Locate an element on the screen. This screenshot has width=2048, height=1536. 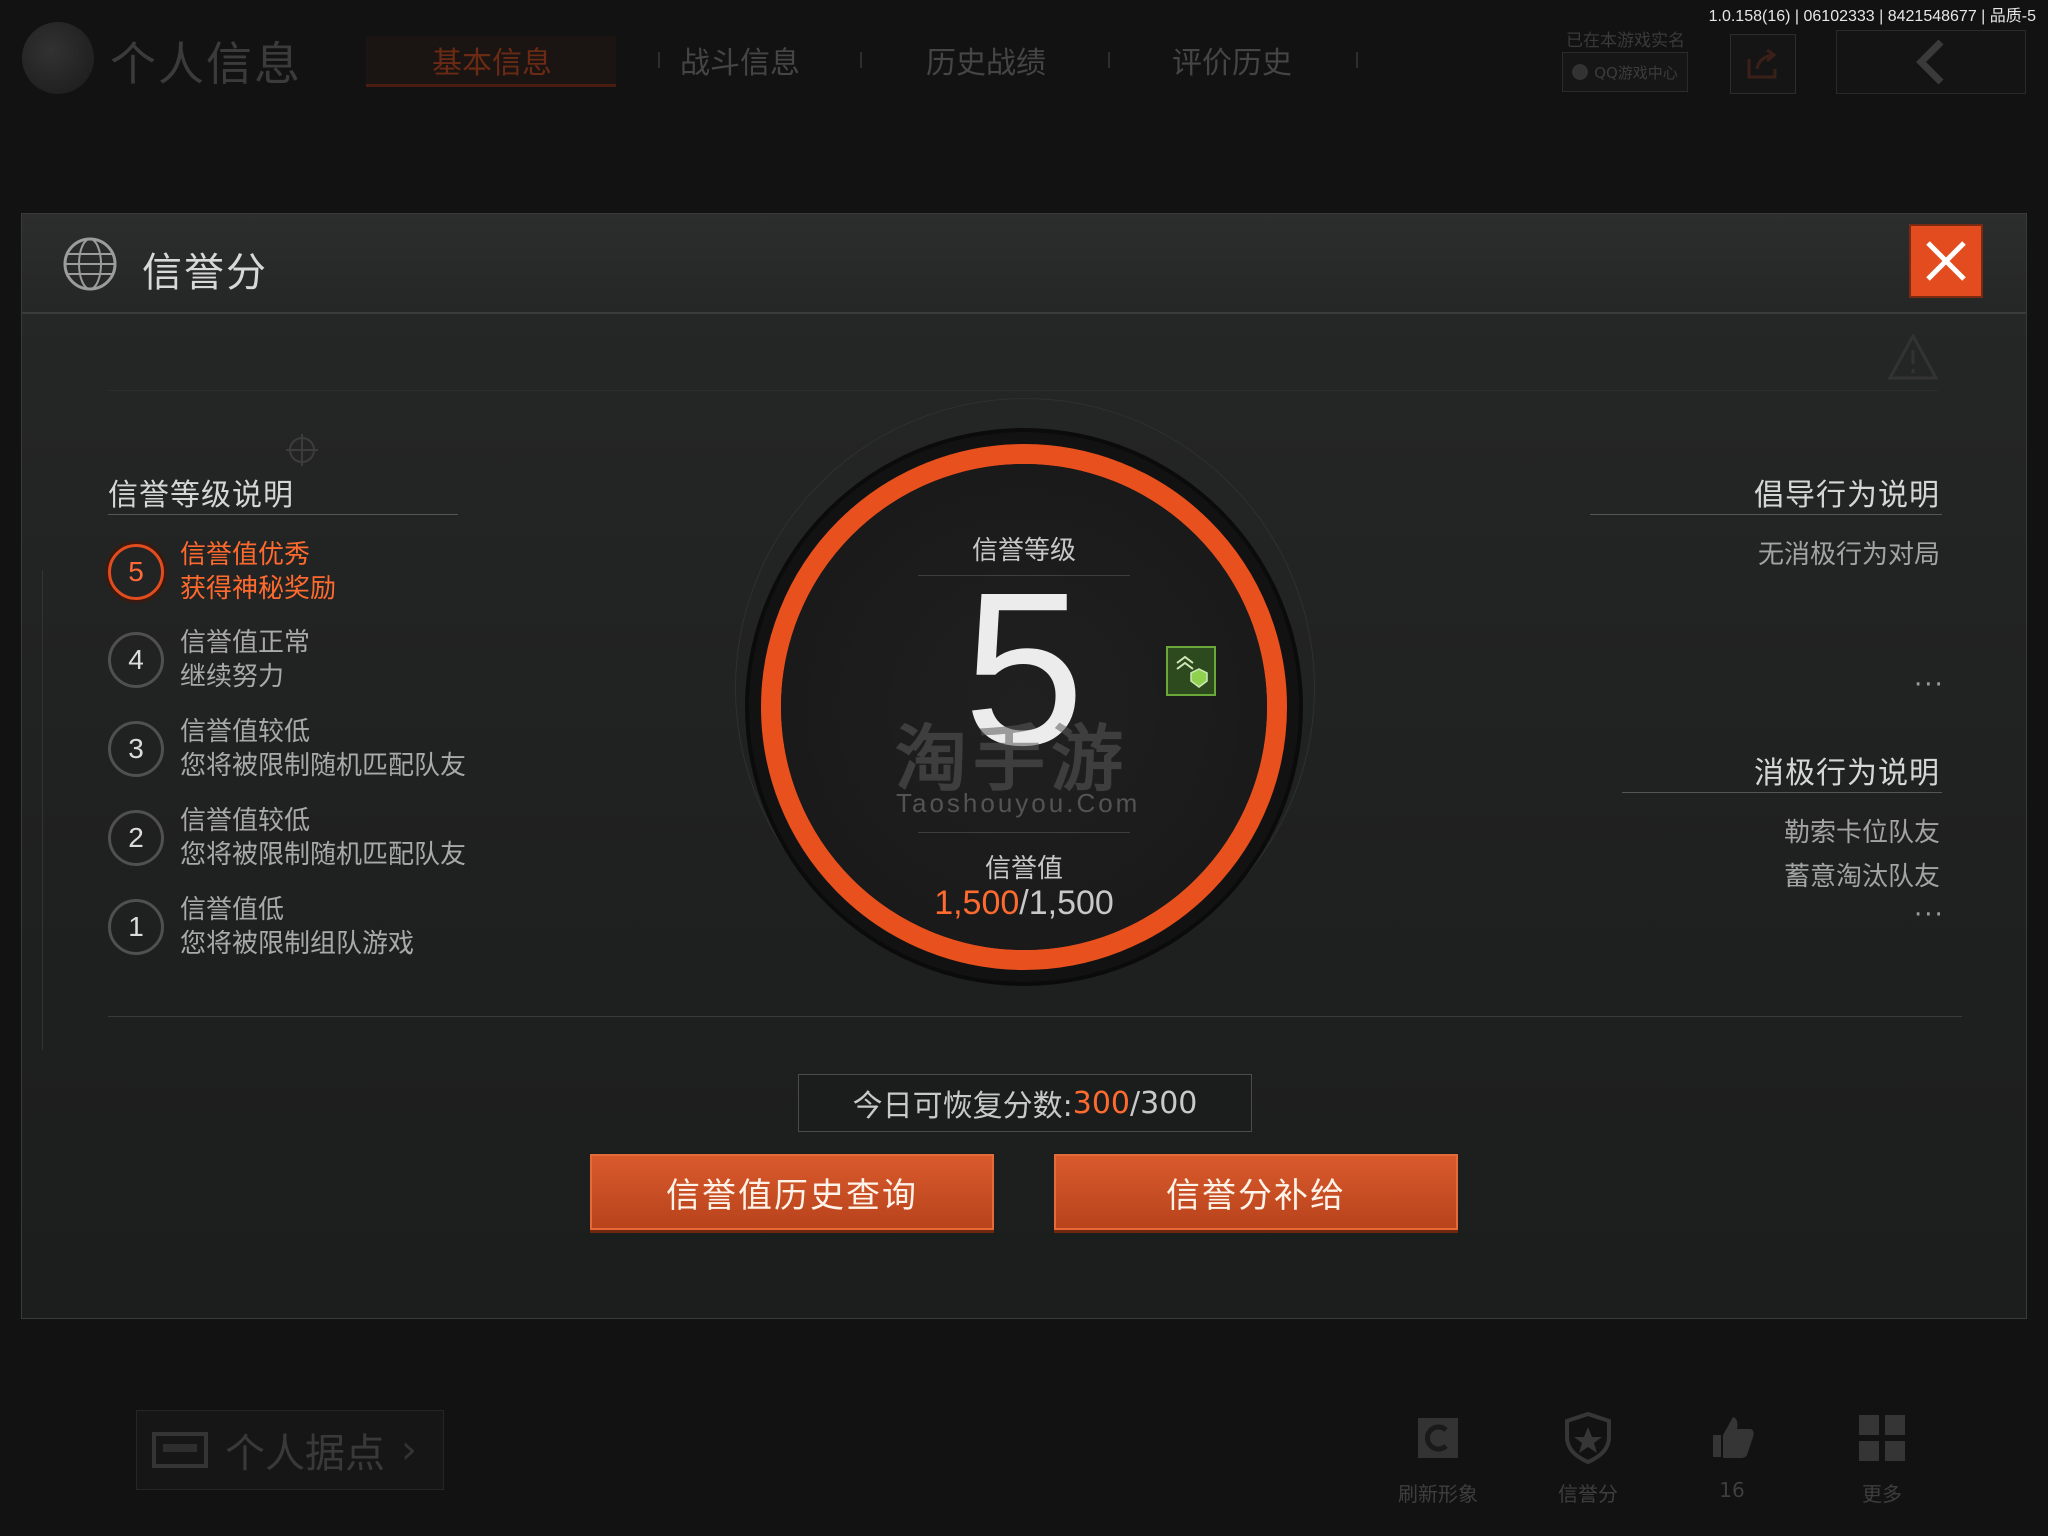
credit-history-button: 信誉值历史查询 is located at coordinates (792, 1192).